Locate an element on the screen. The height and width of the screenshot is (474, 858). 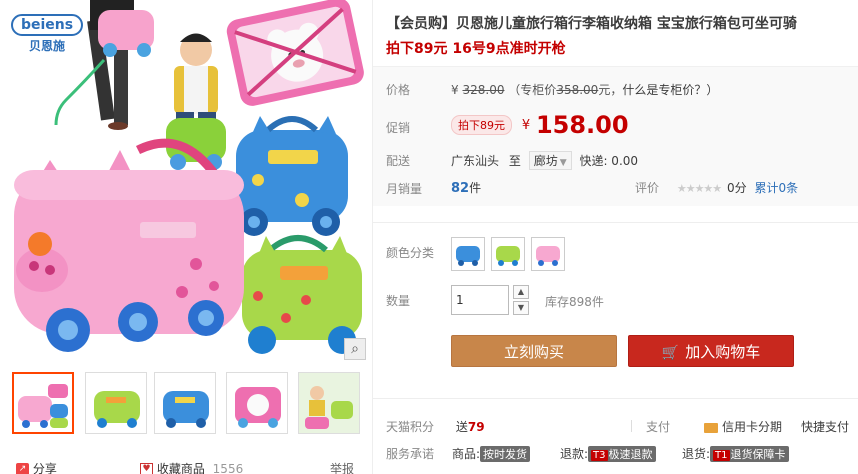
color-option-pink is located at coordinates (548, 254).